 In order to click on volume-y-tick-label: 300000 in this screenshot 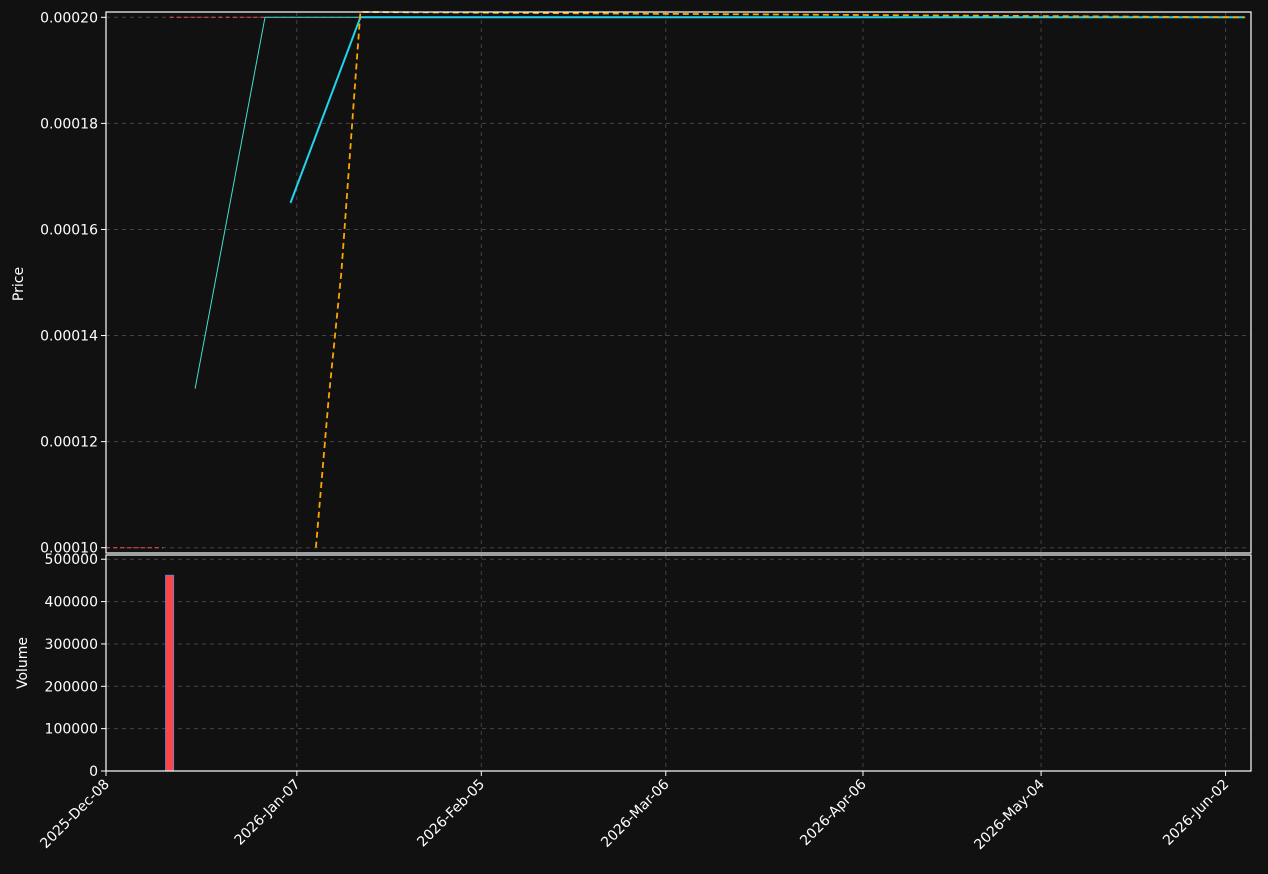, I will do `click(71, 645)`.